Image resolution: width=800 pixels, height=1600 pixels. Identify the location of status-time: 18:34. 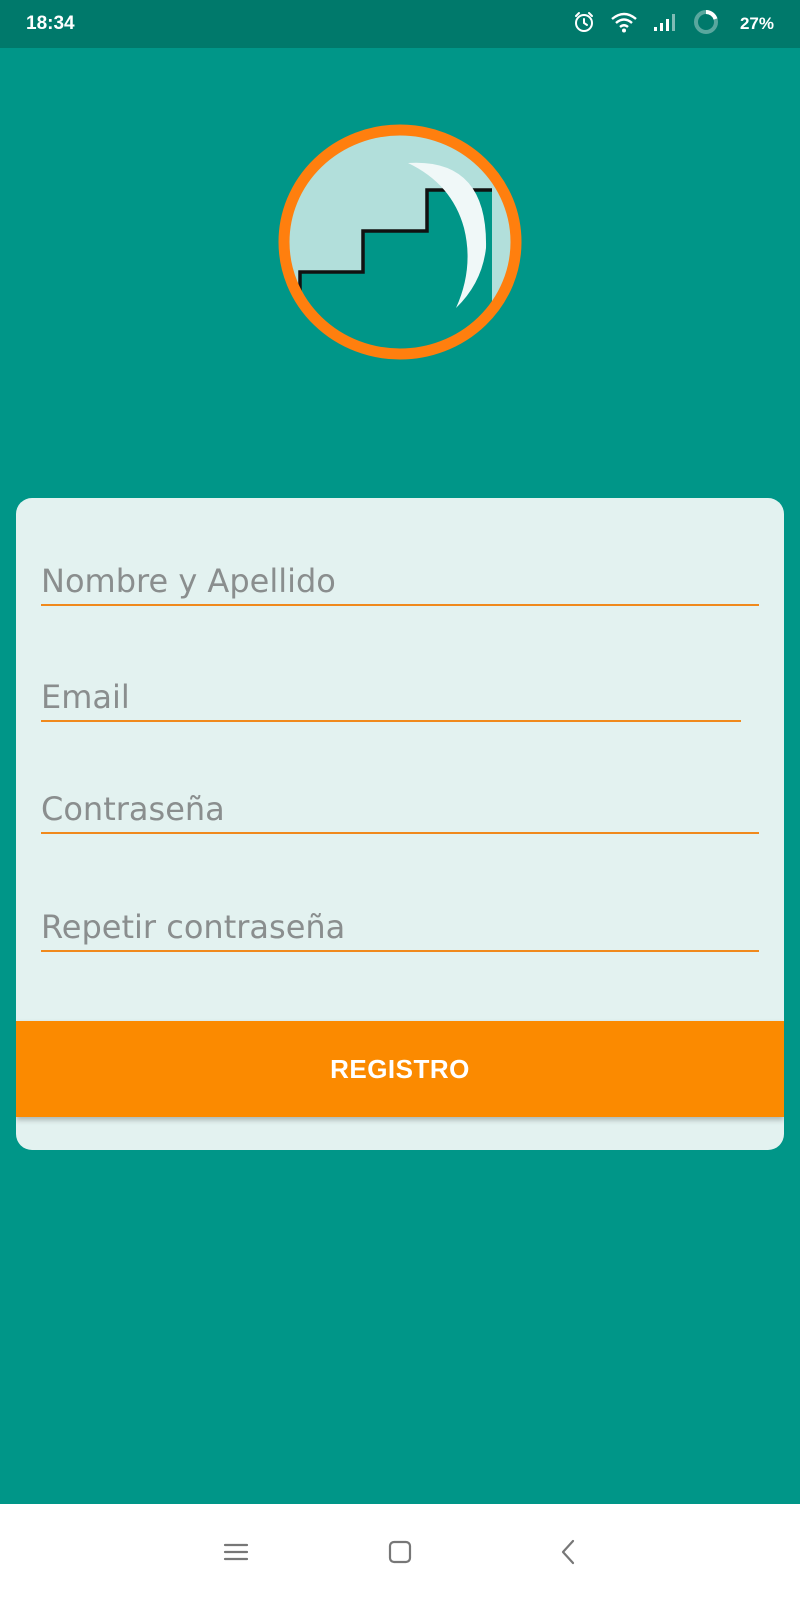
(50, 23).